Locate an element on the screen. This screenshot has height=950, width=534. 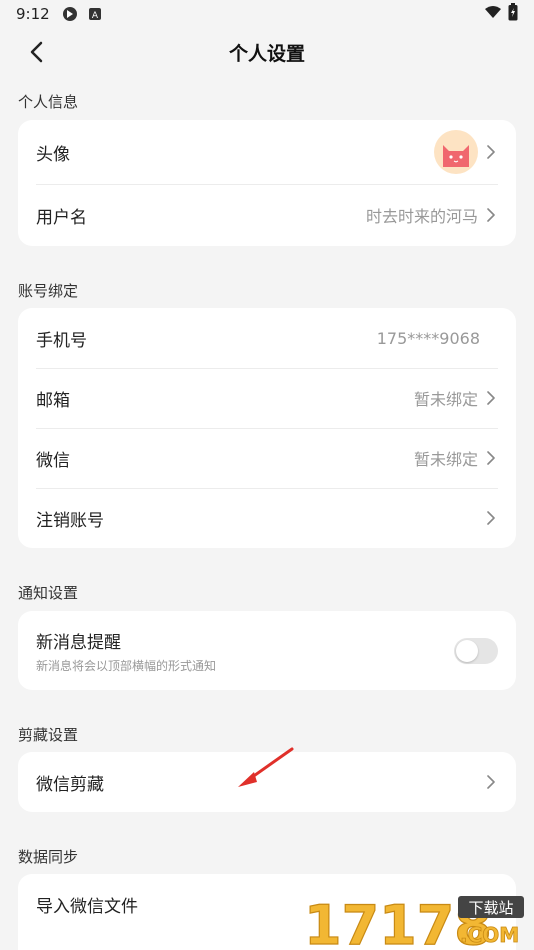
chevron-left-icon is located at coordinates (36, 52).